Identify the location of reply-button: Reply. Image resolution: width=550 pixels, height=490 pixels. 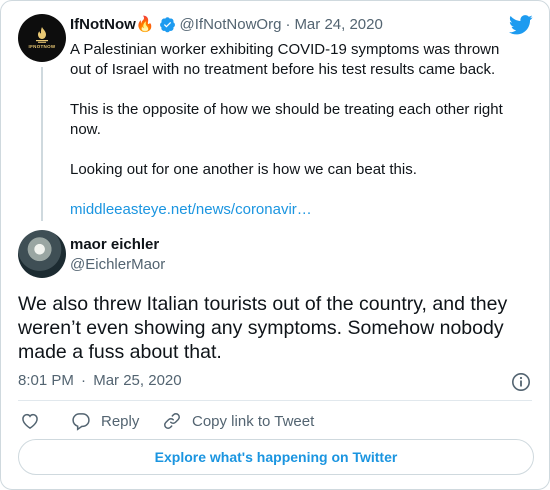
(105, 421).